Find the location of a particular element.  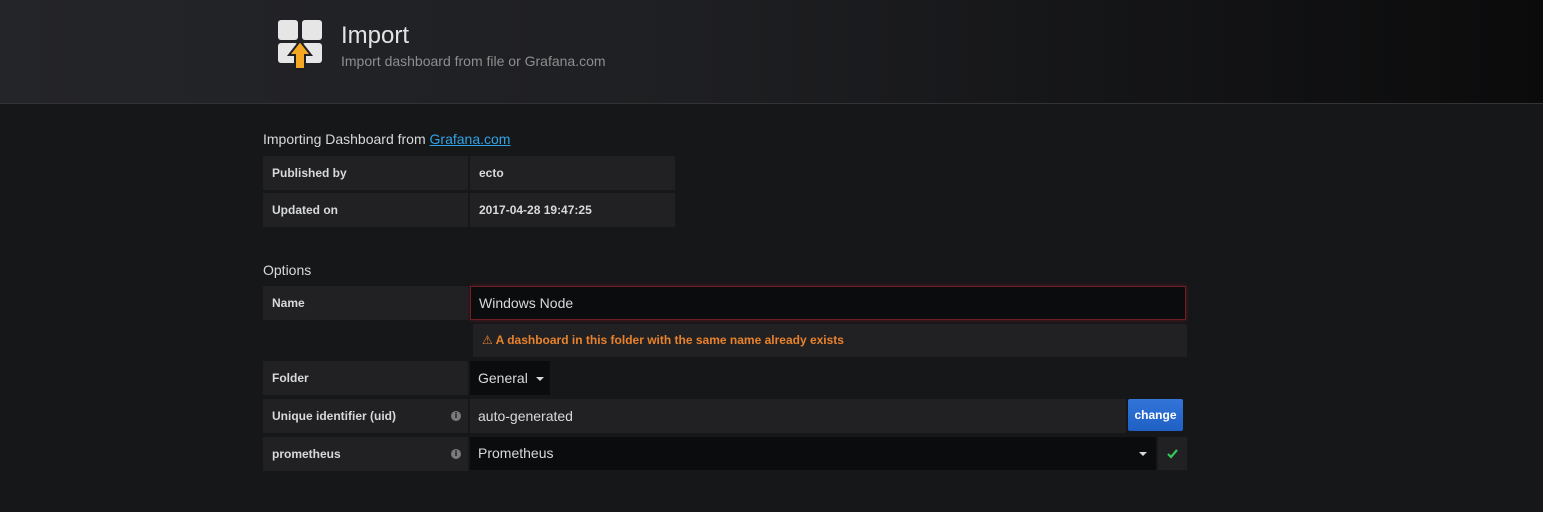

dashboard-name-input is located at coordinates (828, 303).